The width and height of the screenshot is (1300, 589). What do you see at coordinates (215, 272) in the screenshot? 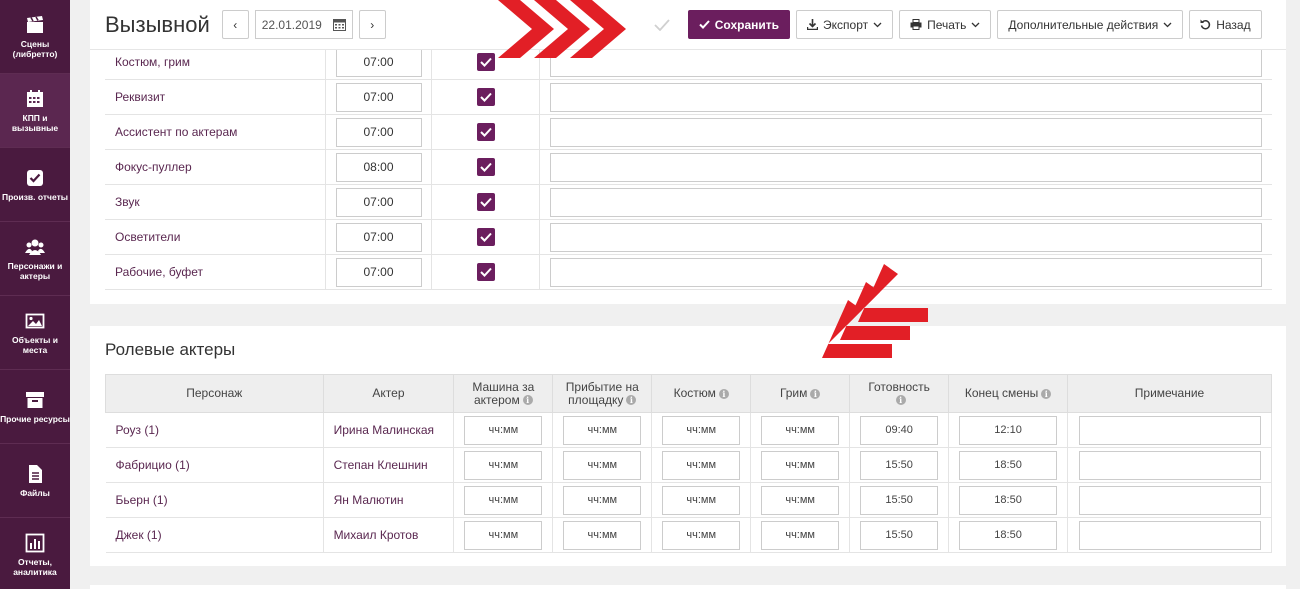
I see `crew-dept: Рабочие, буфет` at bounding box center [215, 272].